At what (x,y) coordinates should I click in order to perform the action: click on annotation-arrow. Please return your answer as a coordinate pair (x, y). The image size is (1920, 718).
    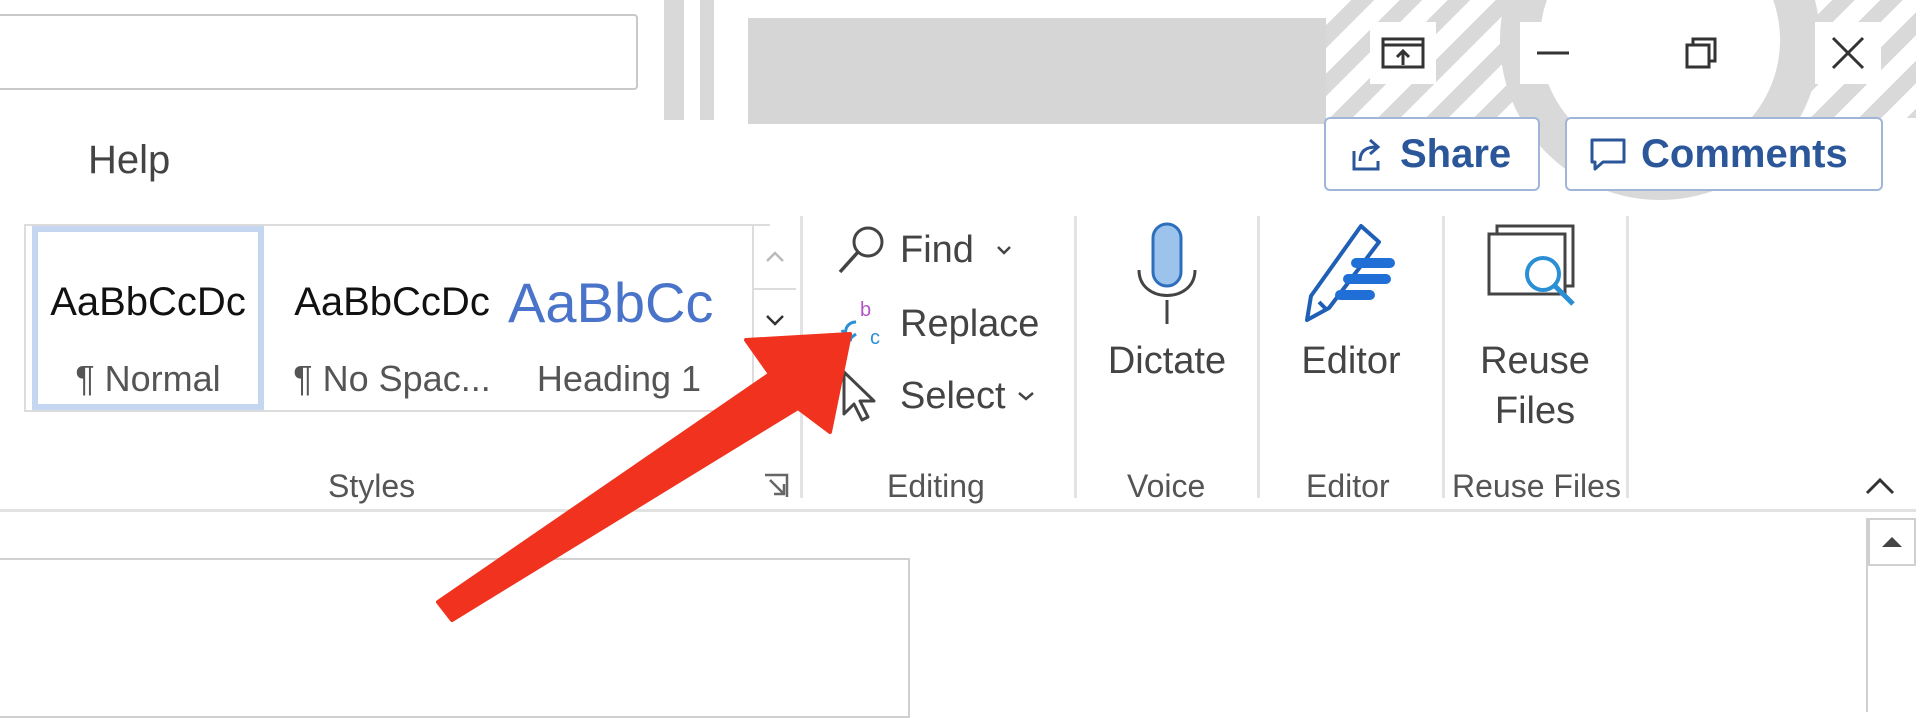
    Looking at the image, I should click on (644, 477).